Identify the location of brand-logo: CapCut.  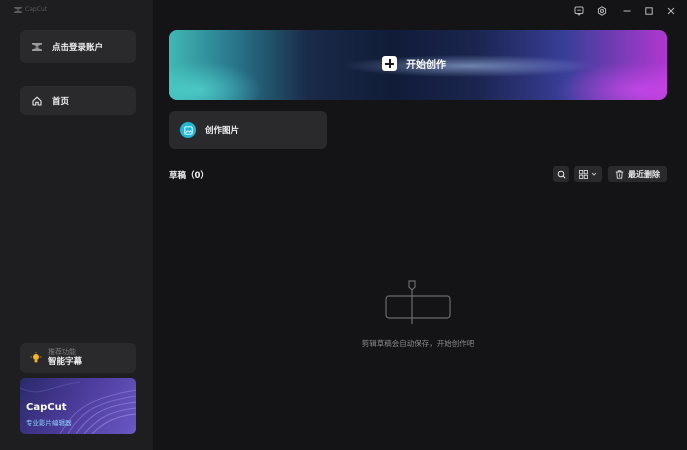
(30, 9).